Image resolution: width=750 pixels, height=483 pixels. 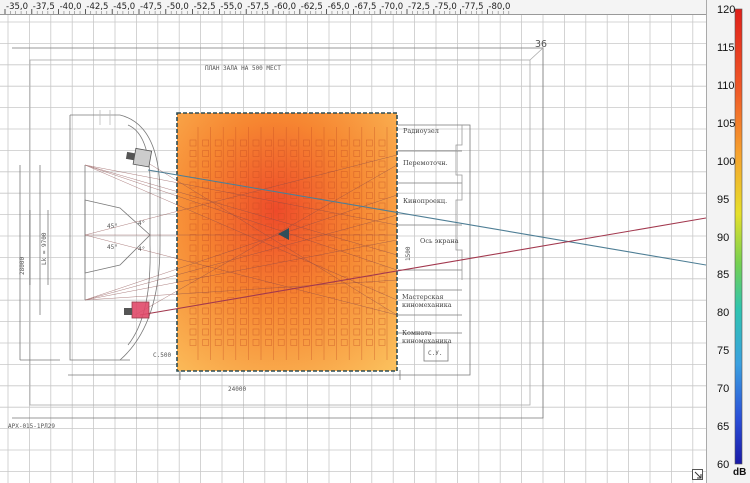 What do you see at coordinates (723, 389) in the screenshot?
I see `scale-label: 70` at bounding box center [723, 389].